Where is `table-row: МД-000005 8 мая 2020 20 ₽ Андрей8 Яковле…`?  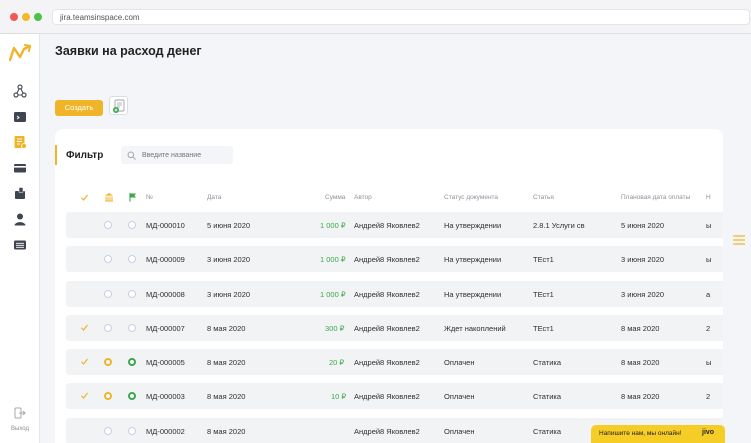 table-row: МД-000005 8 мая 2020 20 ₽ Андрей8 Яковле… is located at coordinates (394, 362).